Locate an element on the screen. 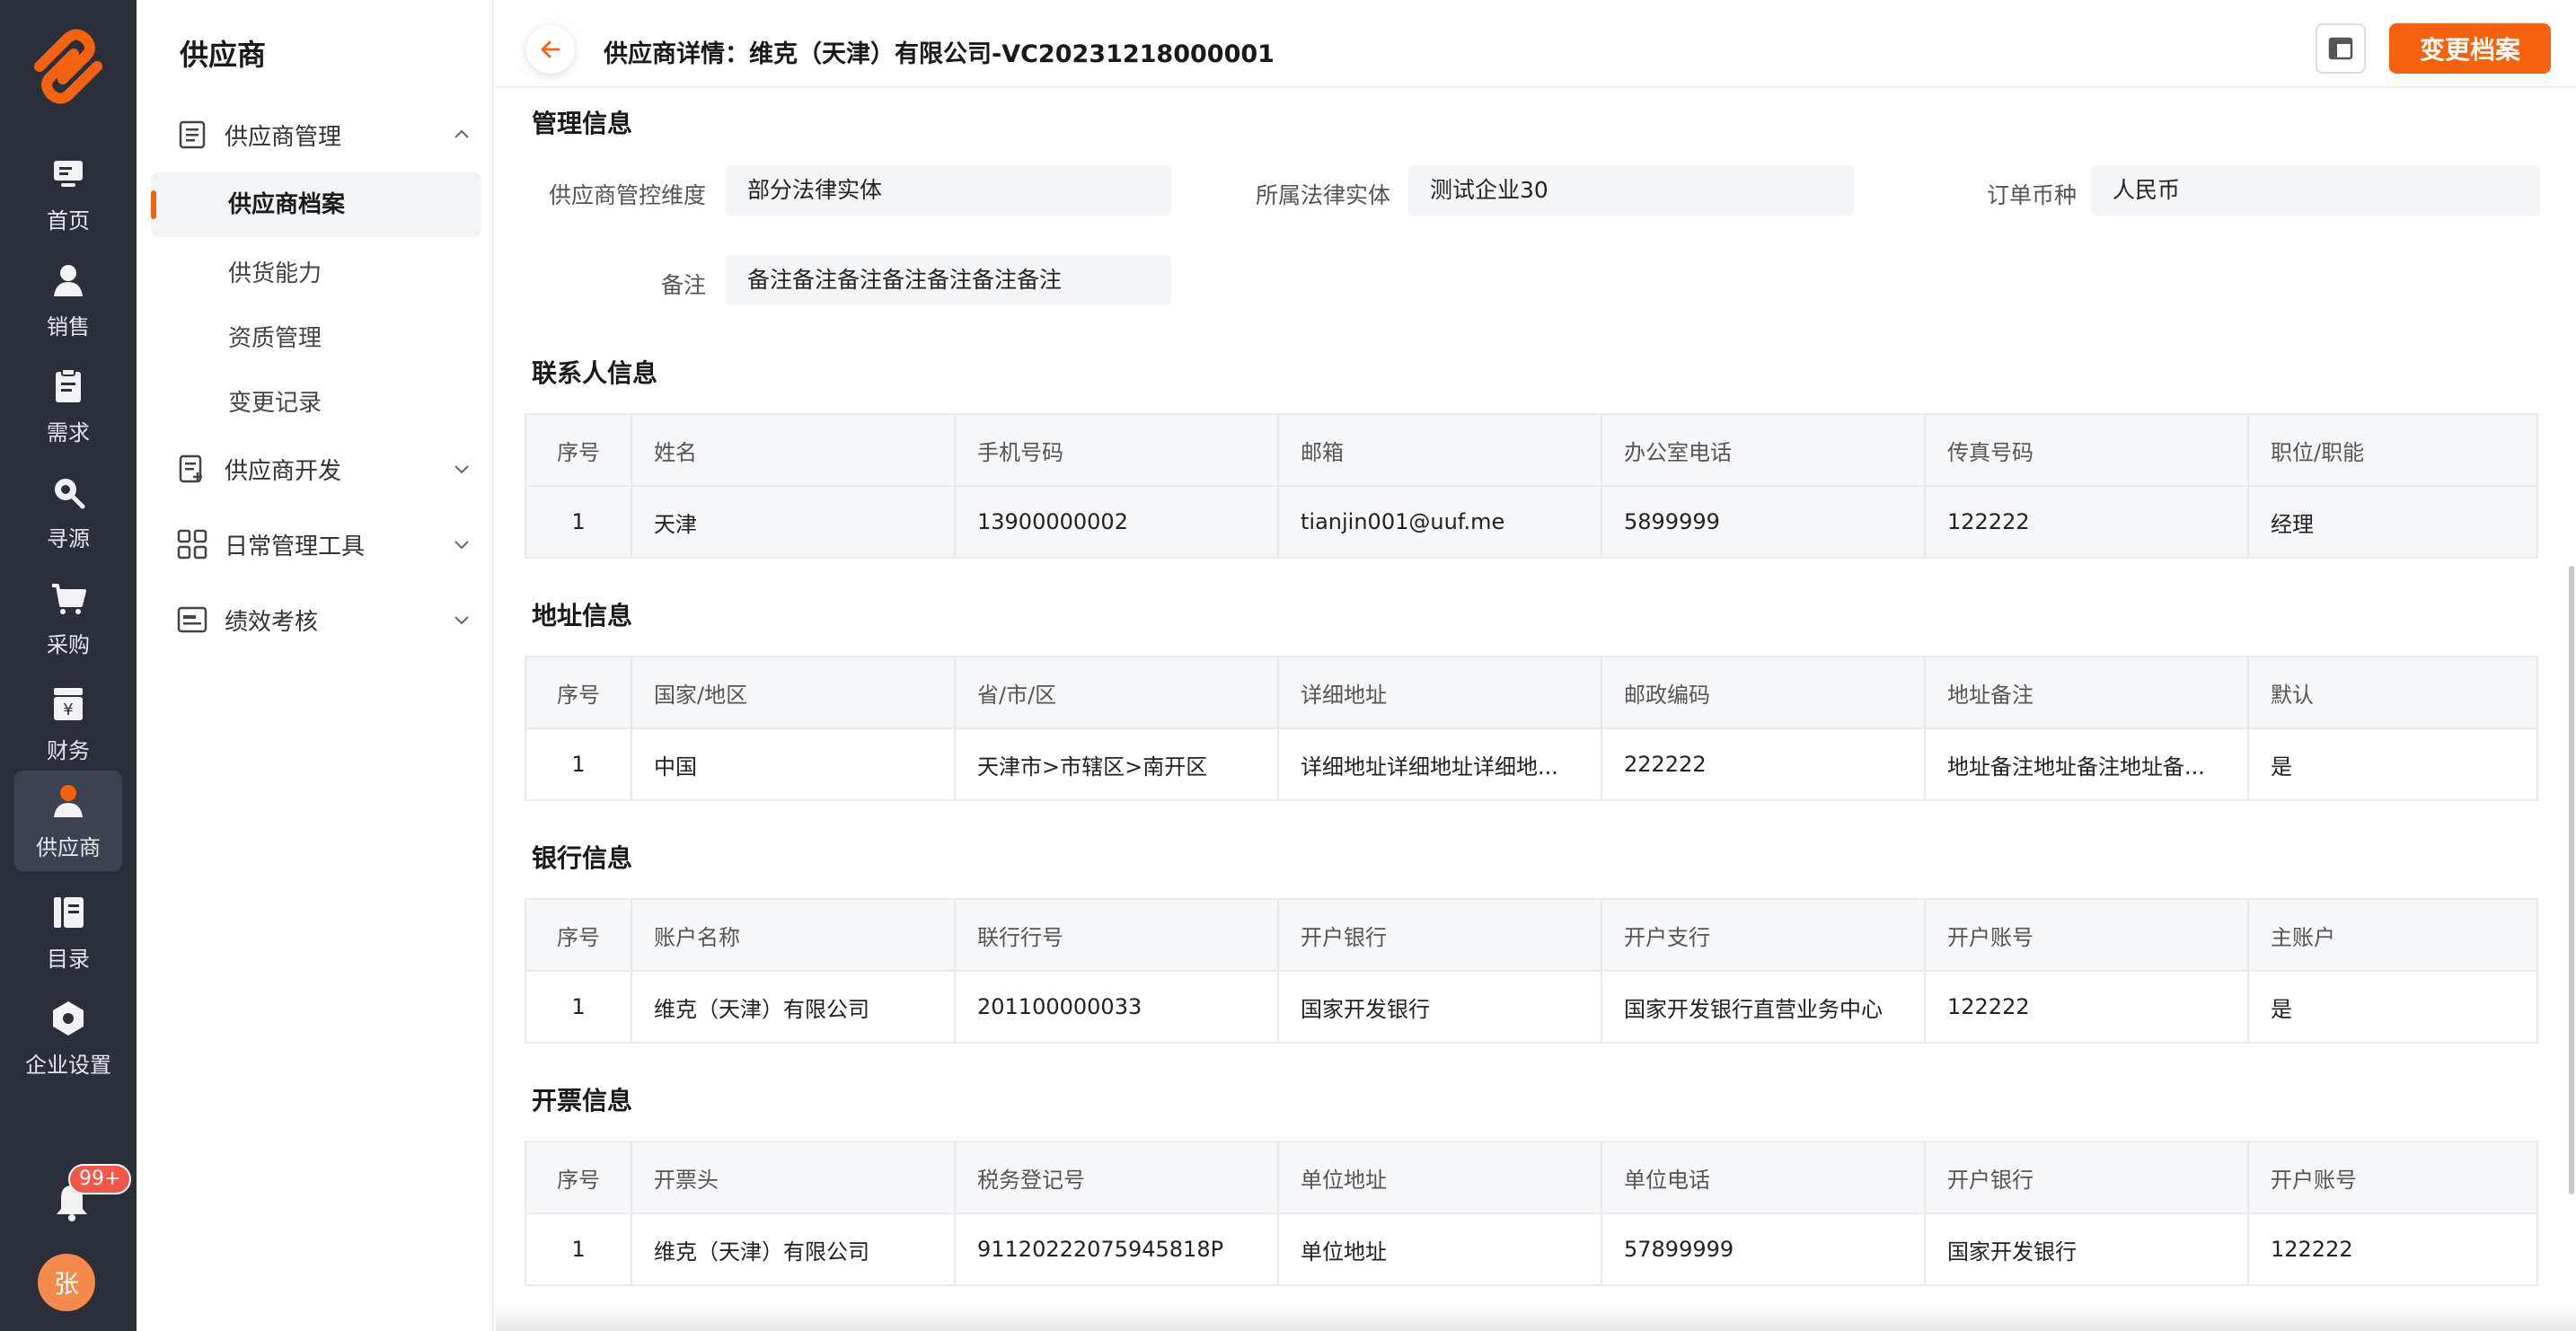  chevron-up-icon is located at coordinates (461, 133).